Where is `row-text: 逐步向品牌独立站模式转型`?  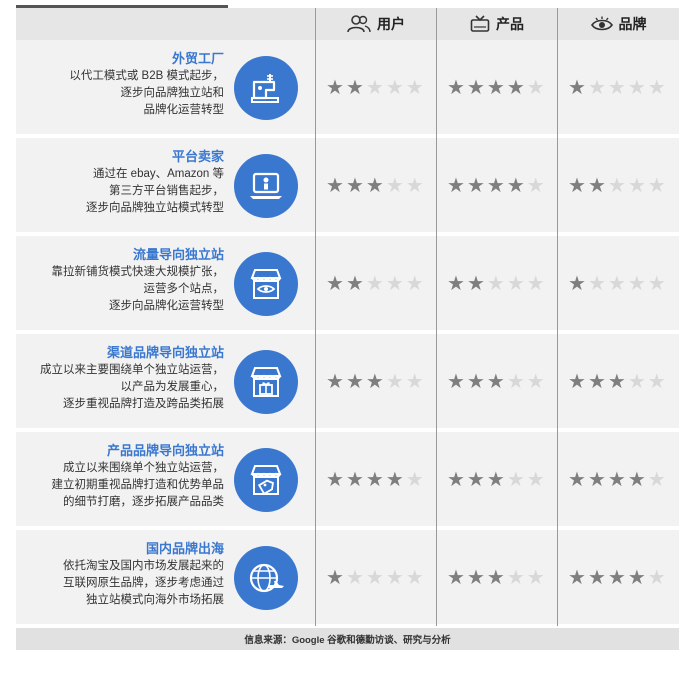 row-text: 逐步向品牌独立站模式转型 is located at coordinates (155, 208).